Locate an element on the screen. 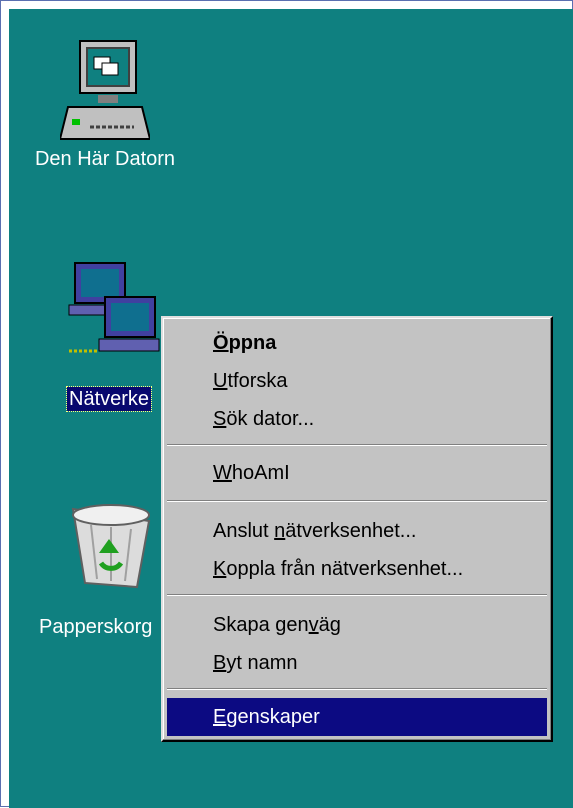 Image resolution: width=573 pixels, height=808 pixels. menu-item-rename: Byt namn is located at coordinates (357, 663).